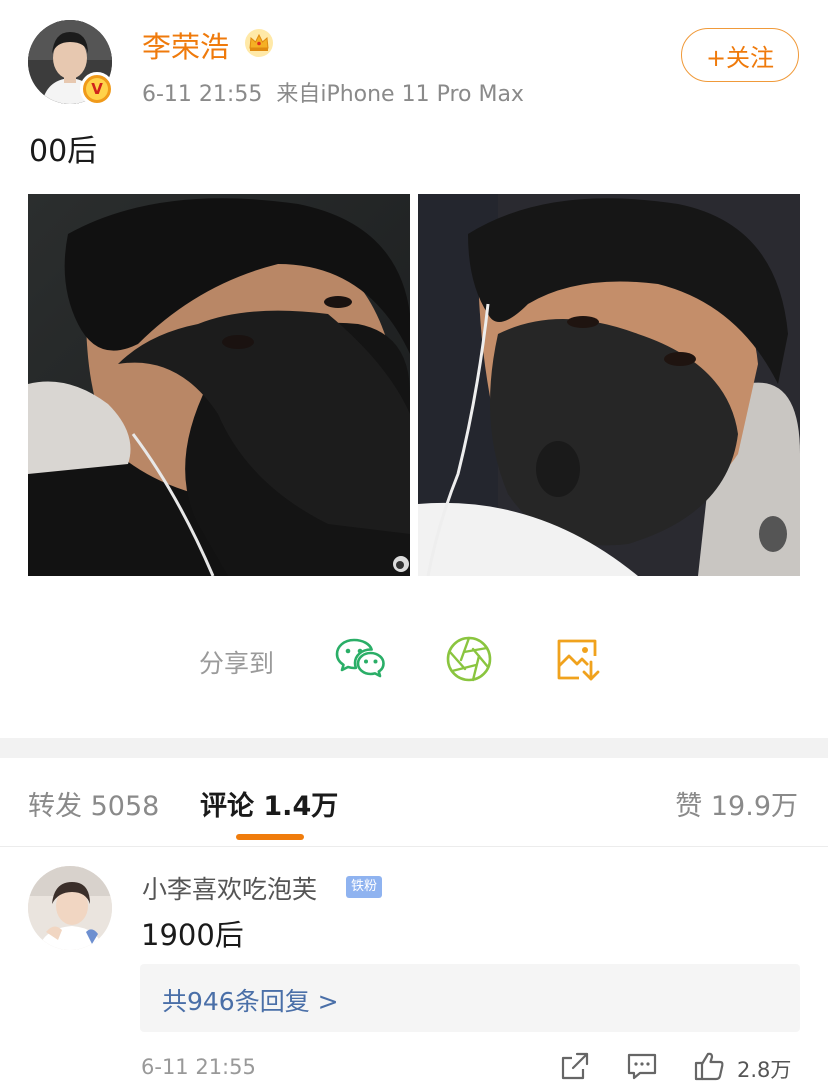  I want to click on comment-text: 1900后, so click(192, 935).